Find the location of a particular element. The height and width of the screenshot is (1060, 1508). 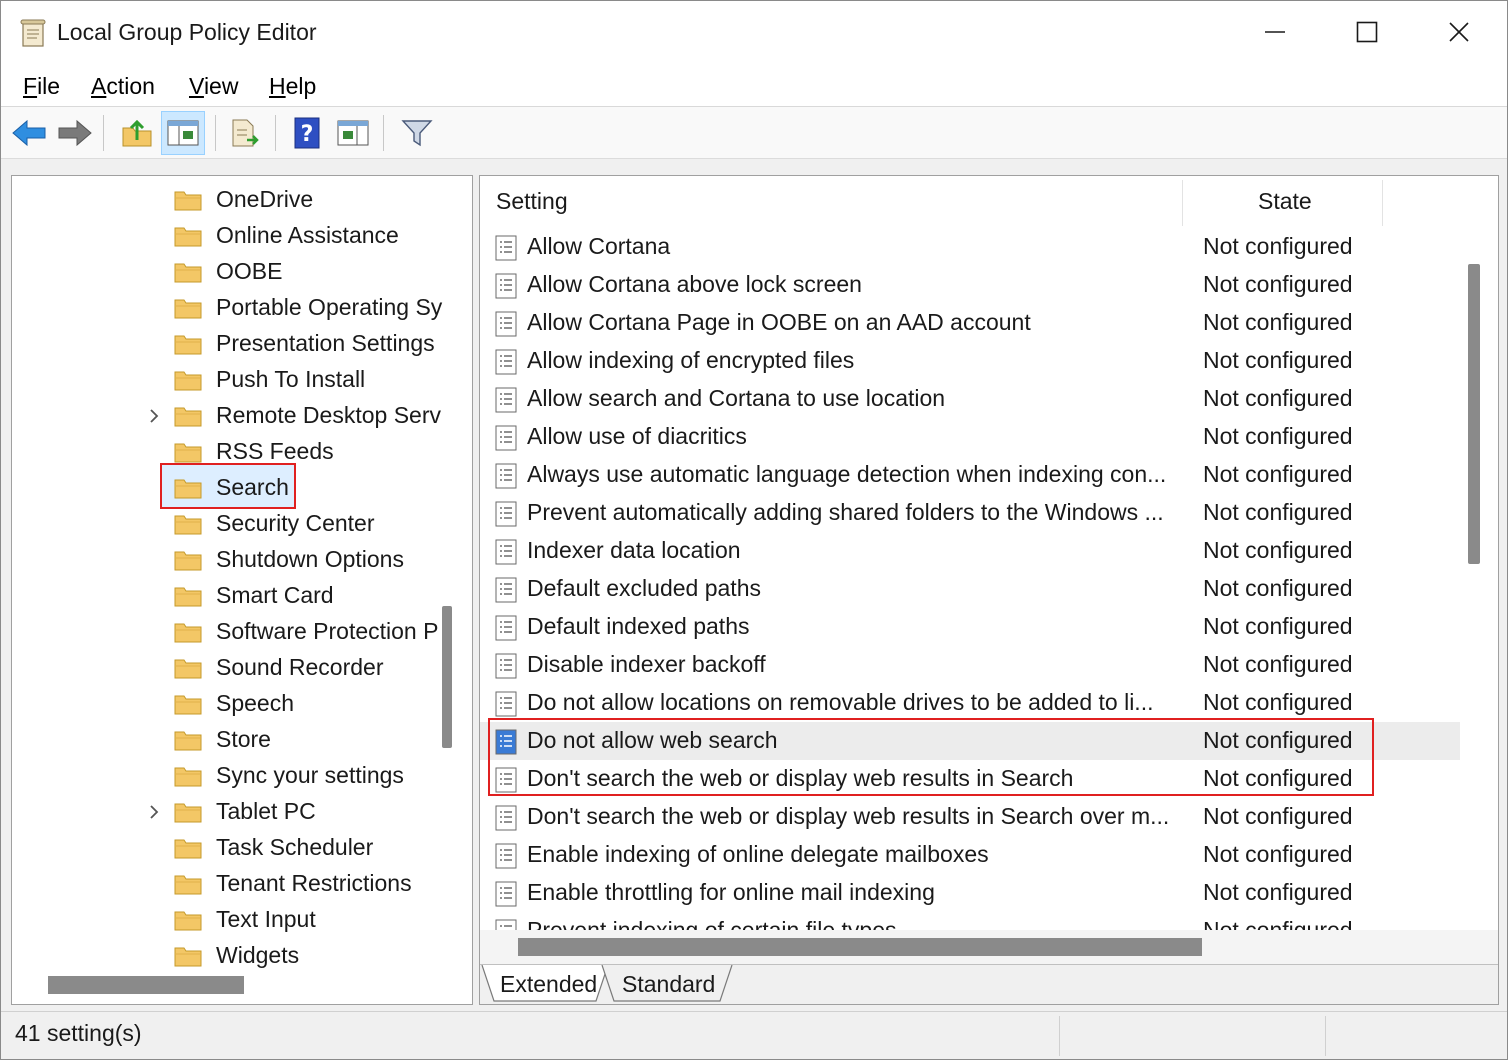

tree-node: Software Protection P is located at coordinates (227, 632).